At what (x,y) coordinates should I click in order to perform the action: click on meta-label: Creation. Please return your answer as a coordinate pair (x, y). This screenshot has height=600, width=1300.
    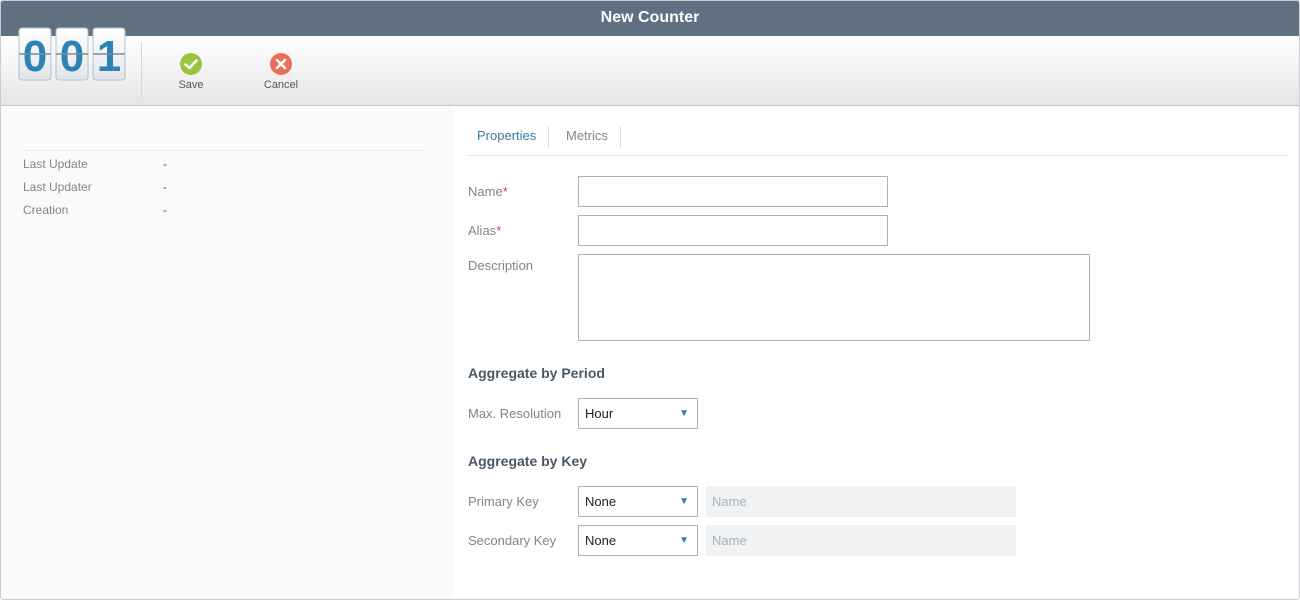
    Looking at the image, I should click on (46, 210).